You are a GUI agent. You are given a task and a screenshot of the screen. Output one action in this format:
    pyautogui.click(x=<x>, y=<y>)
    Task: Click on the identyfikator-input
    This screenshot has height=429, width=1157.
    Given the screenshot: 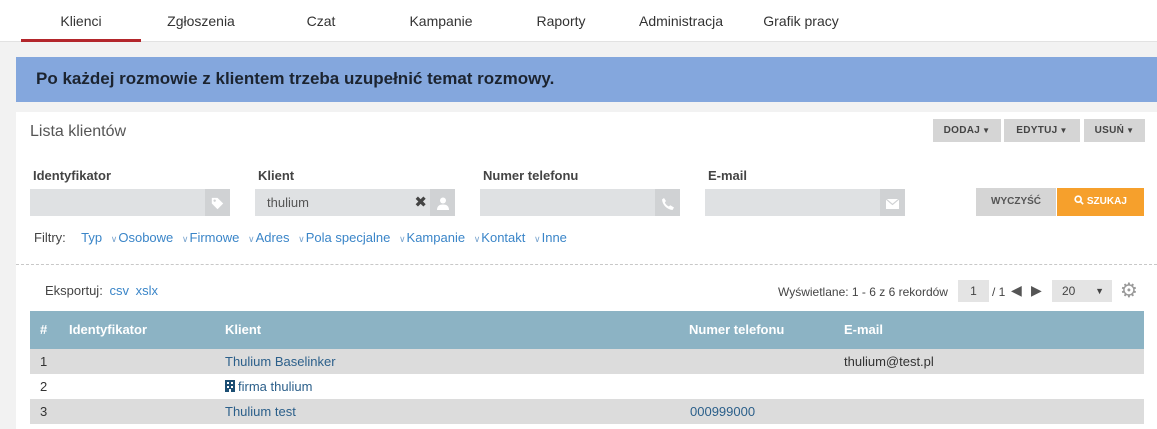 What is the action you would take?
    pyautogui.click(x=130, y=202)
    